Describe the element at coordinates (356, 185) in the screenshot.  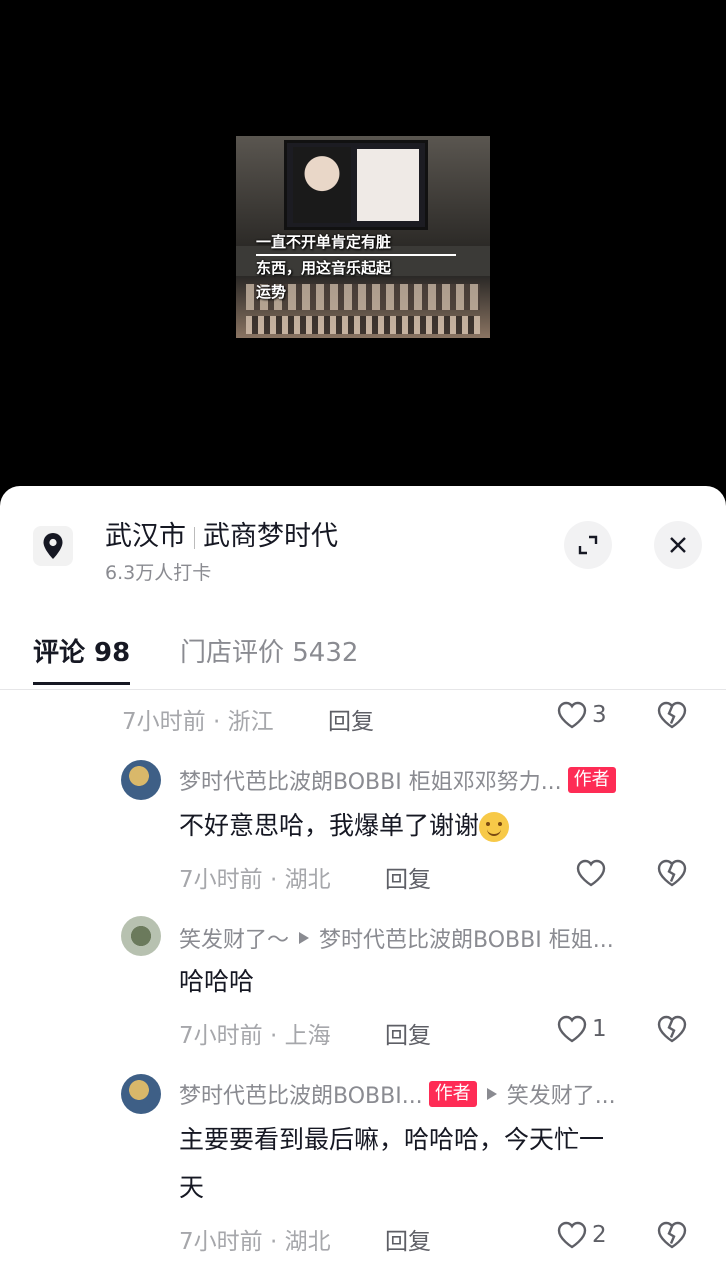
I see `video-billboard` at that location.